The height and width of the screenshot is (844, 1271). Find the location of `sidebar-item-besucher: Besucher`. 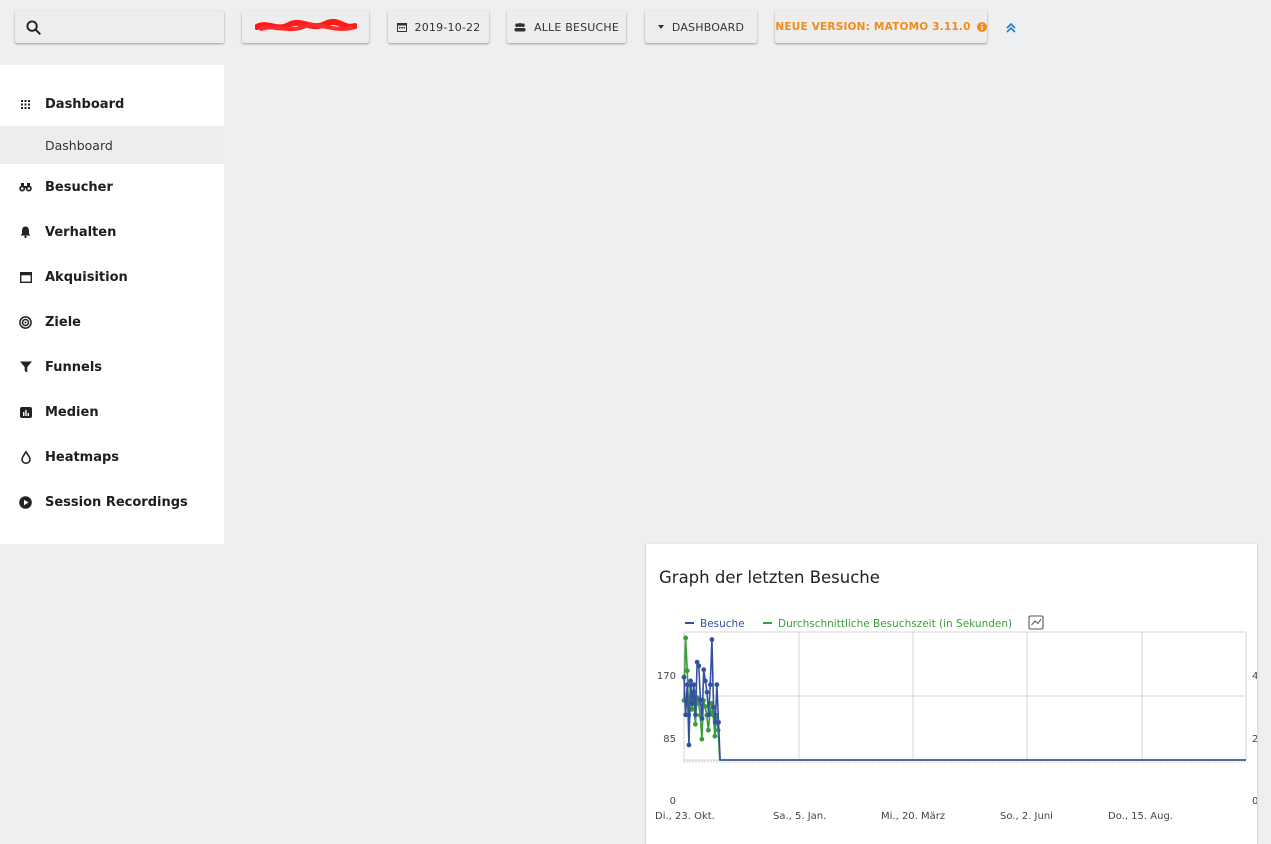

sidebar-item-besucher: Besucher is located at coordinates (112, 187).